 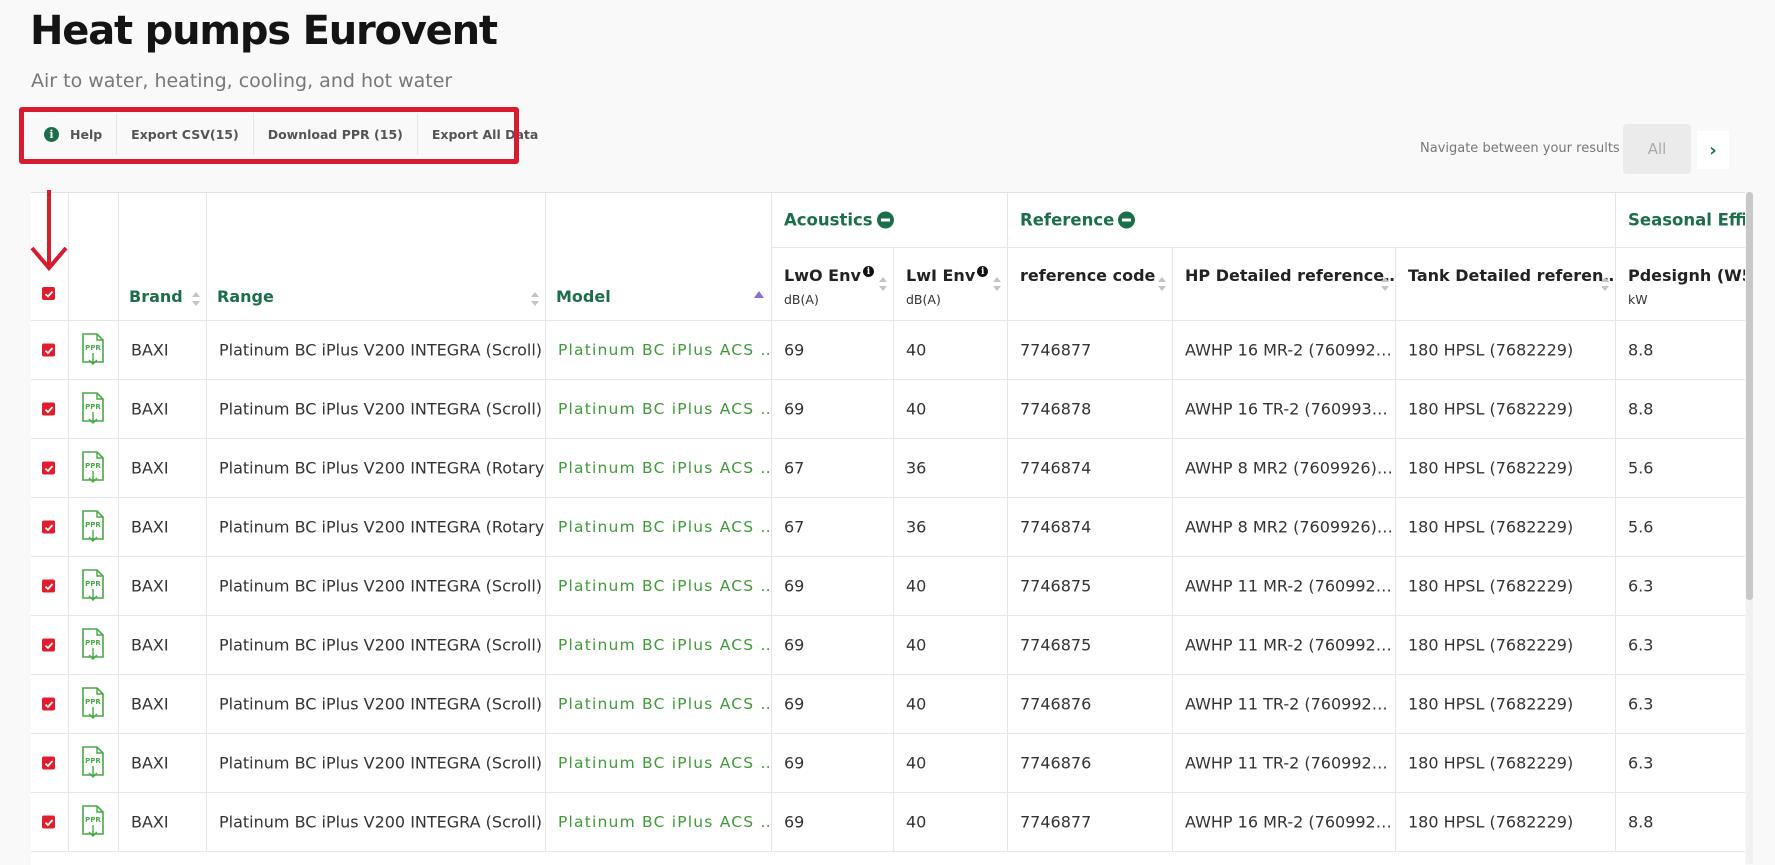 I want to click on navigator-all-button: All, so click(x=1657, y=149).